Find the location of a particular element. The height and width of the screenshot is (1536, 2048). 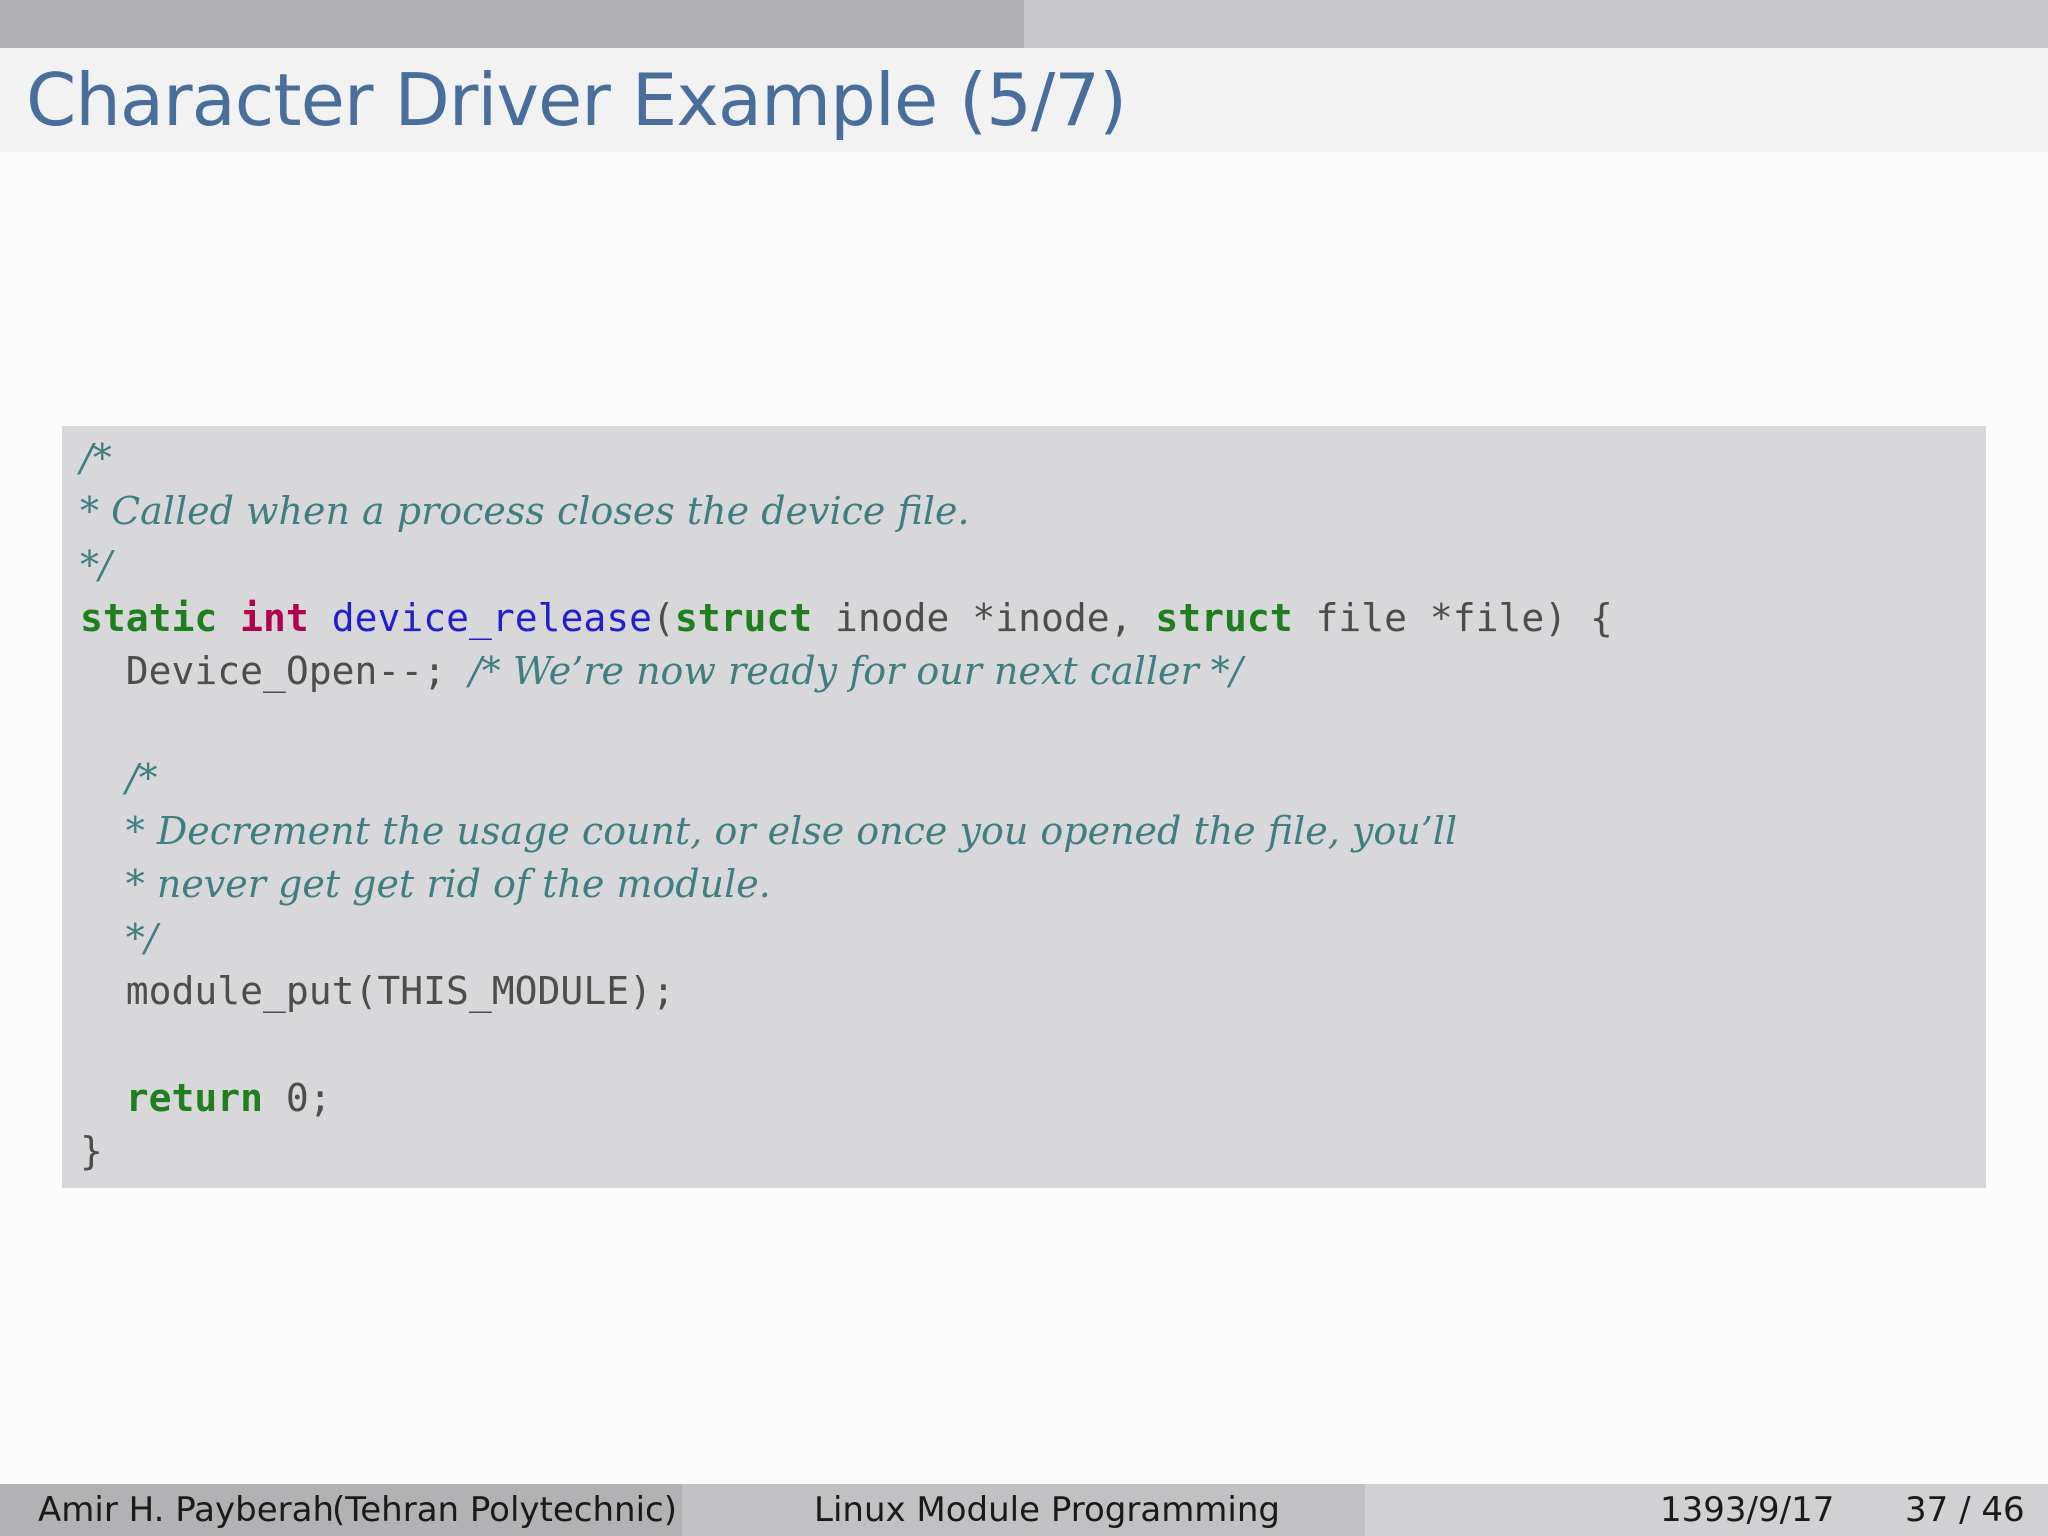

footer-page-number: 37 / 46 is located at coordinates (1965, 1510).